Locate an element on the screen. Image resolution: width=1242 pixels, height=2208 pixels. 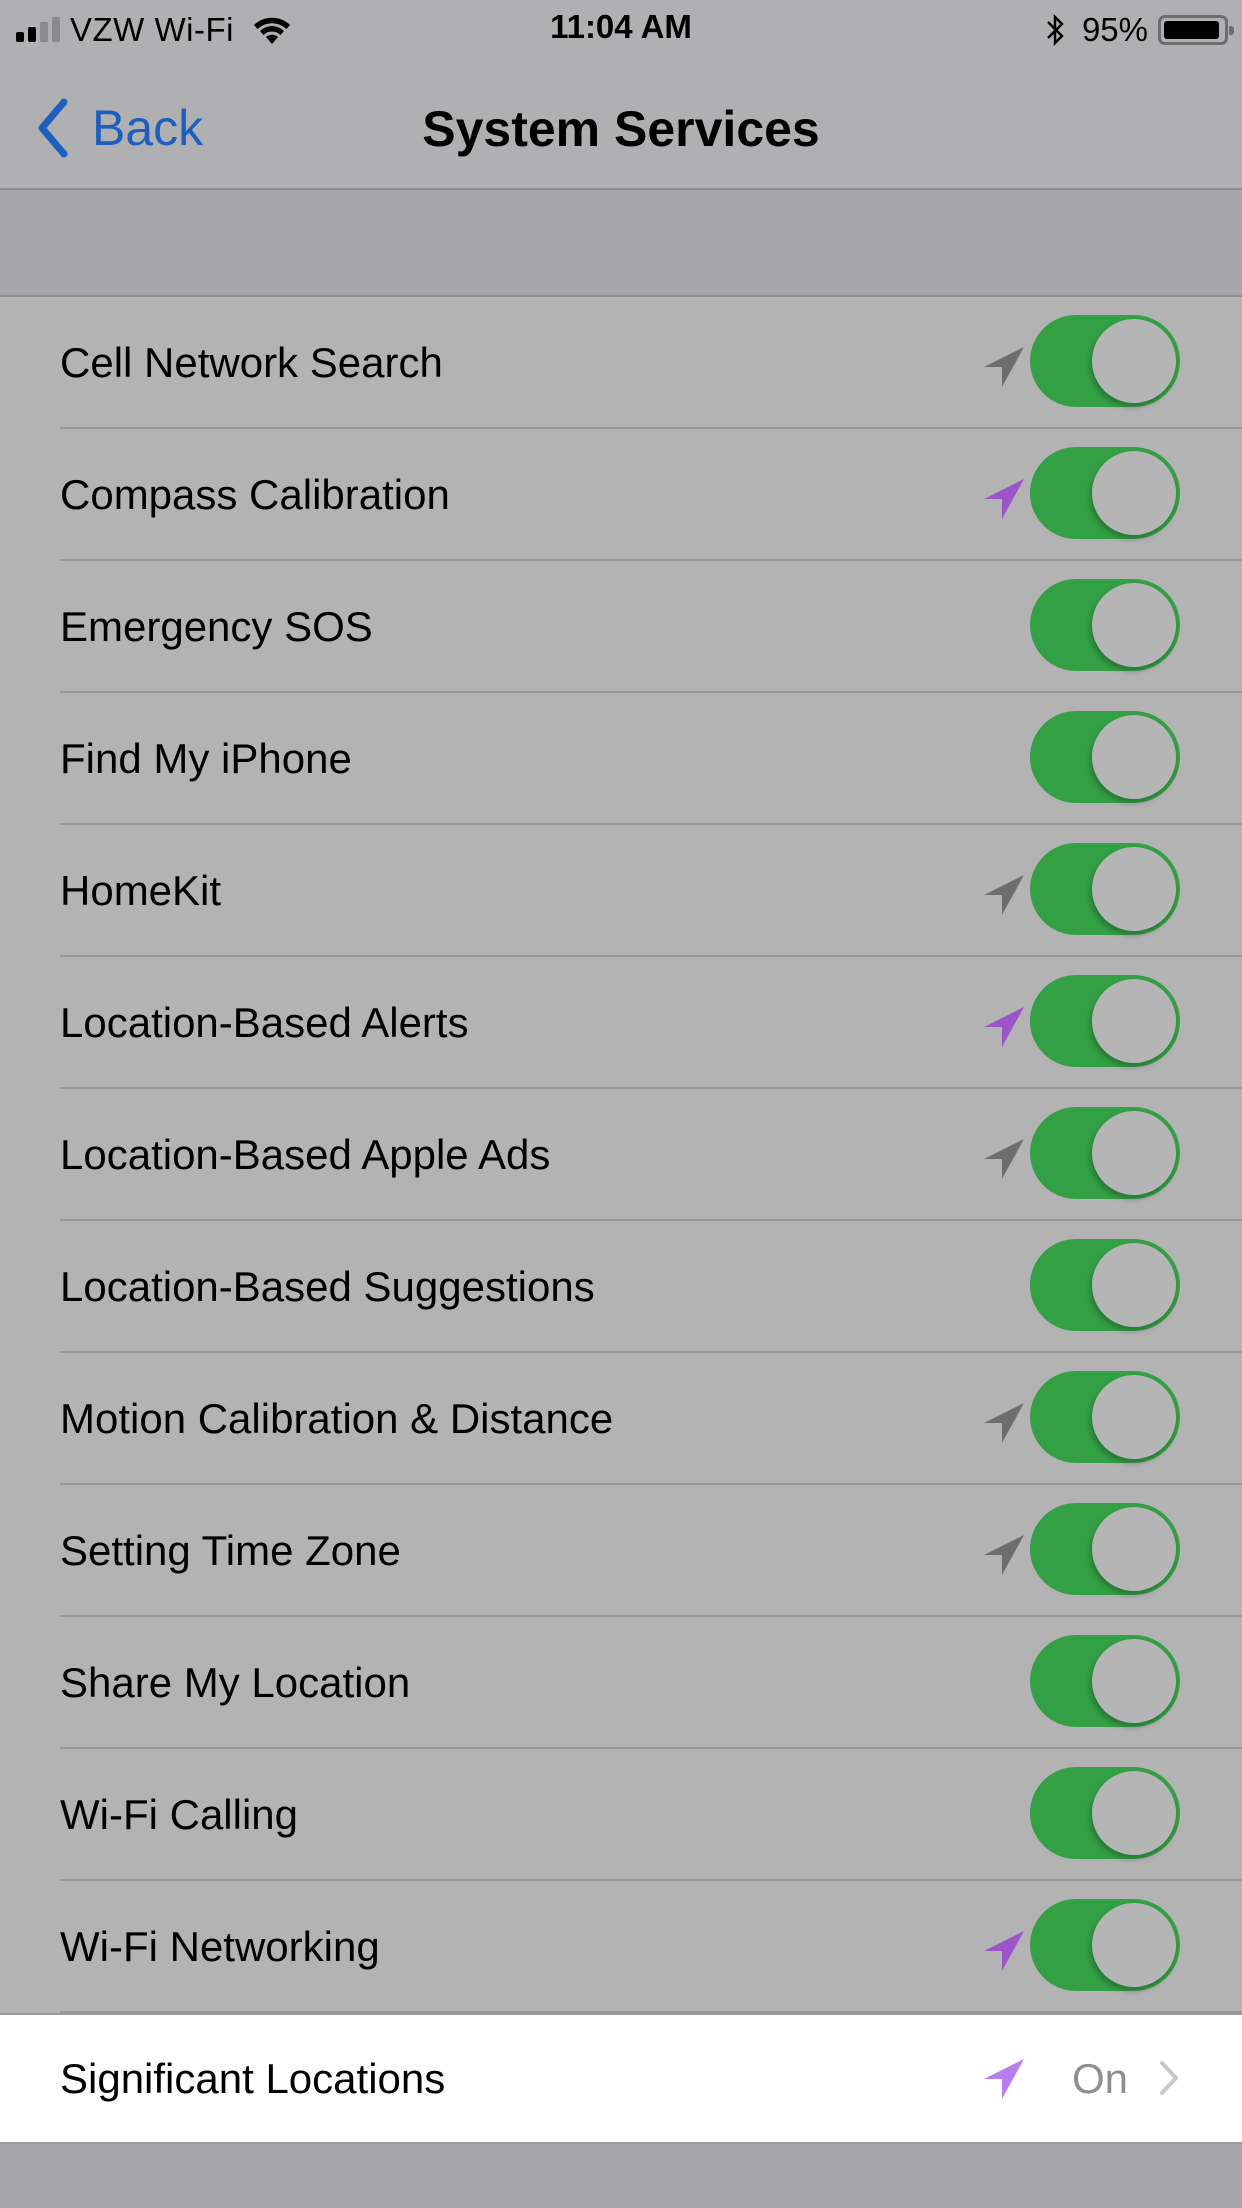
service-label: Wi-Fi Calling is located at coordinates (179, 1814).